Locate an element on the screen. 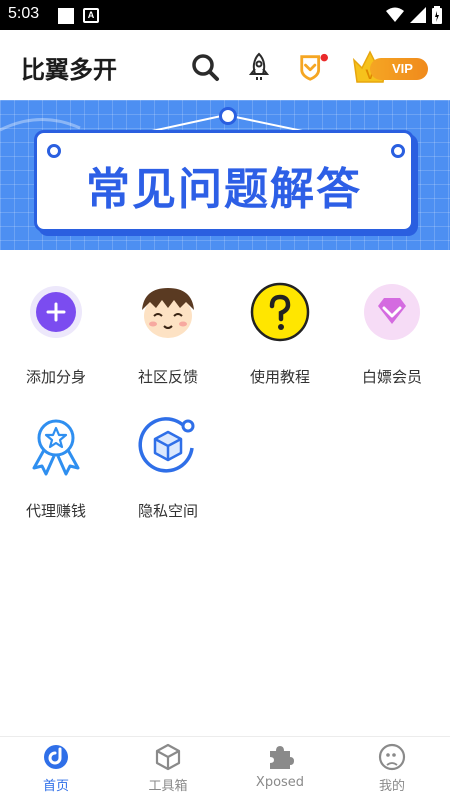 The width and height of the screenshot is (450, 800). status-indicators is located at coordinates (414, 15).